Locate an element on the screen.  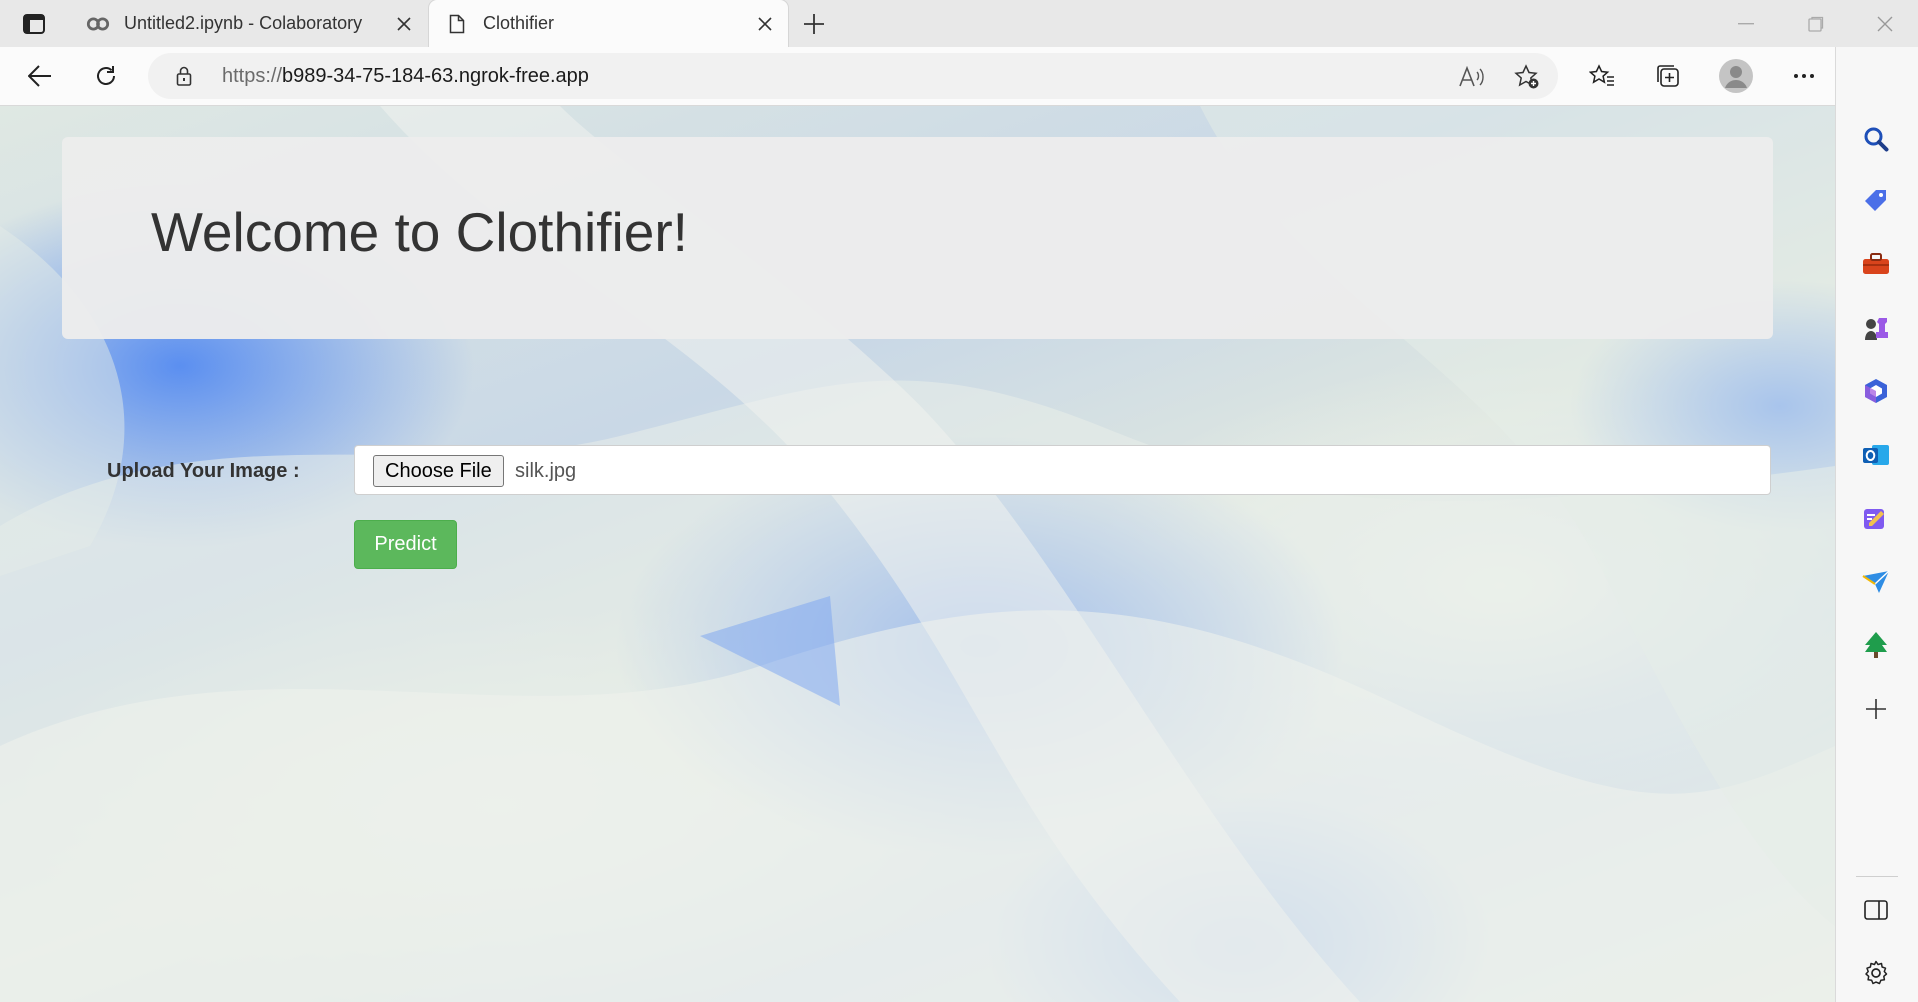
shopping-tag-icon is located at coordinates (1876, 201).